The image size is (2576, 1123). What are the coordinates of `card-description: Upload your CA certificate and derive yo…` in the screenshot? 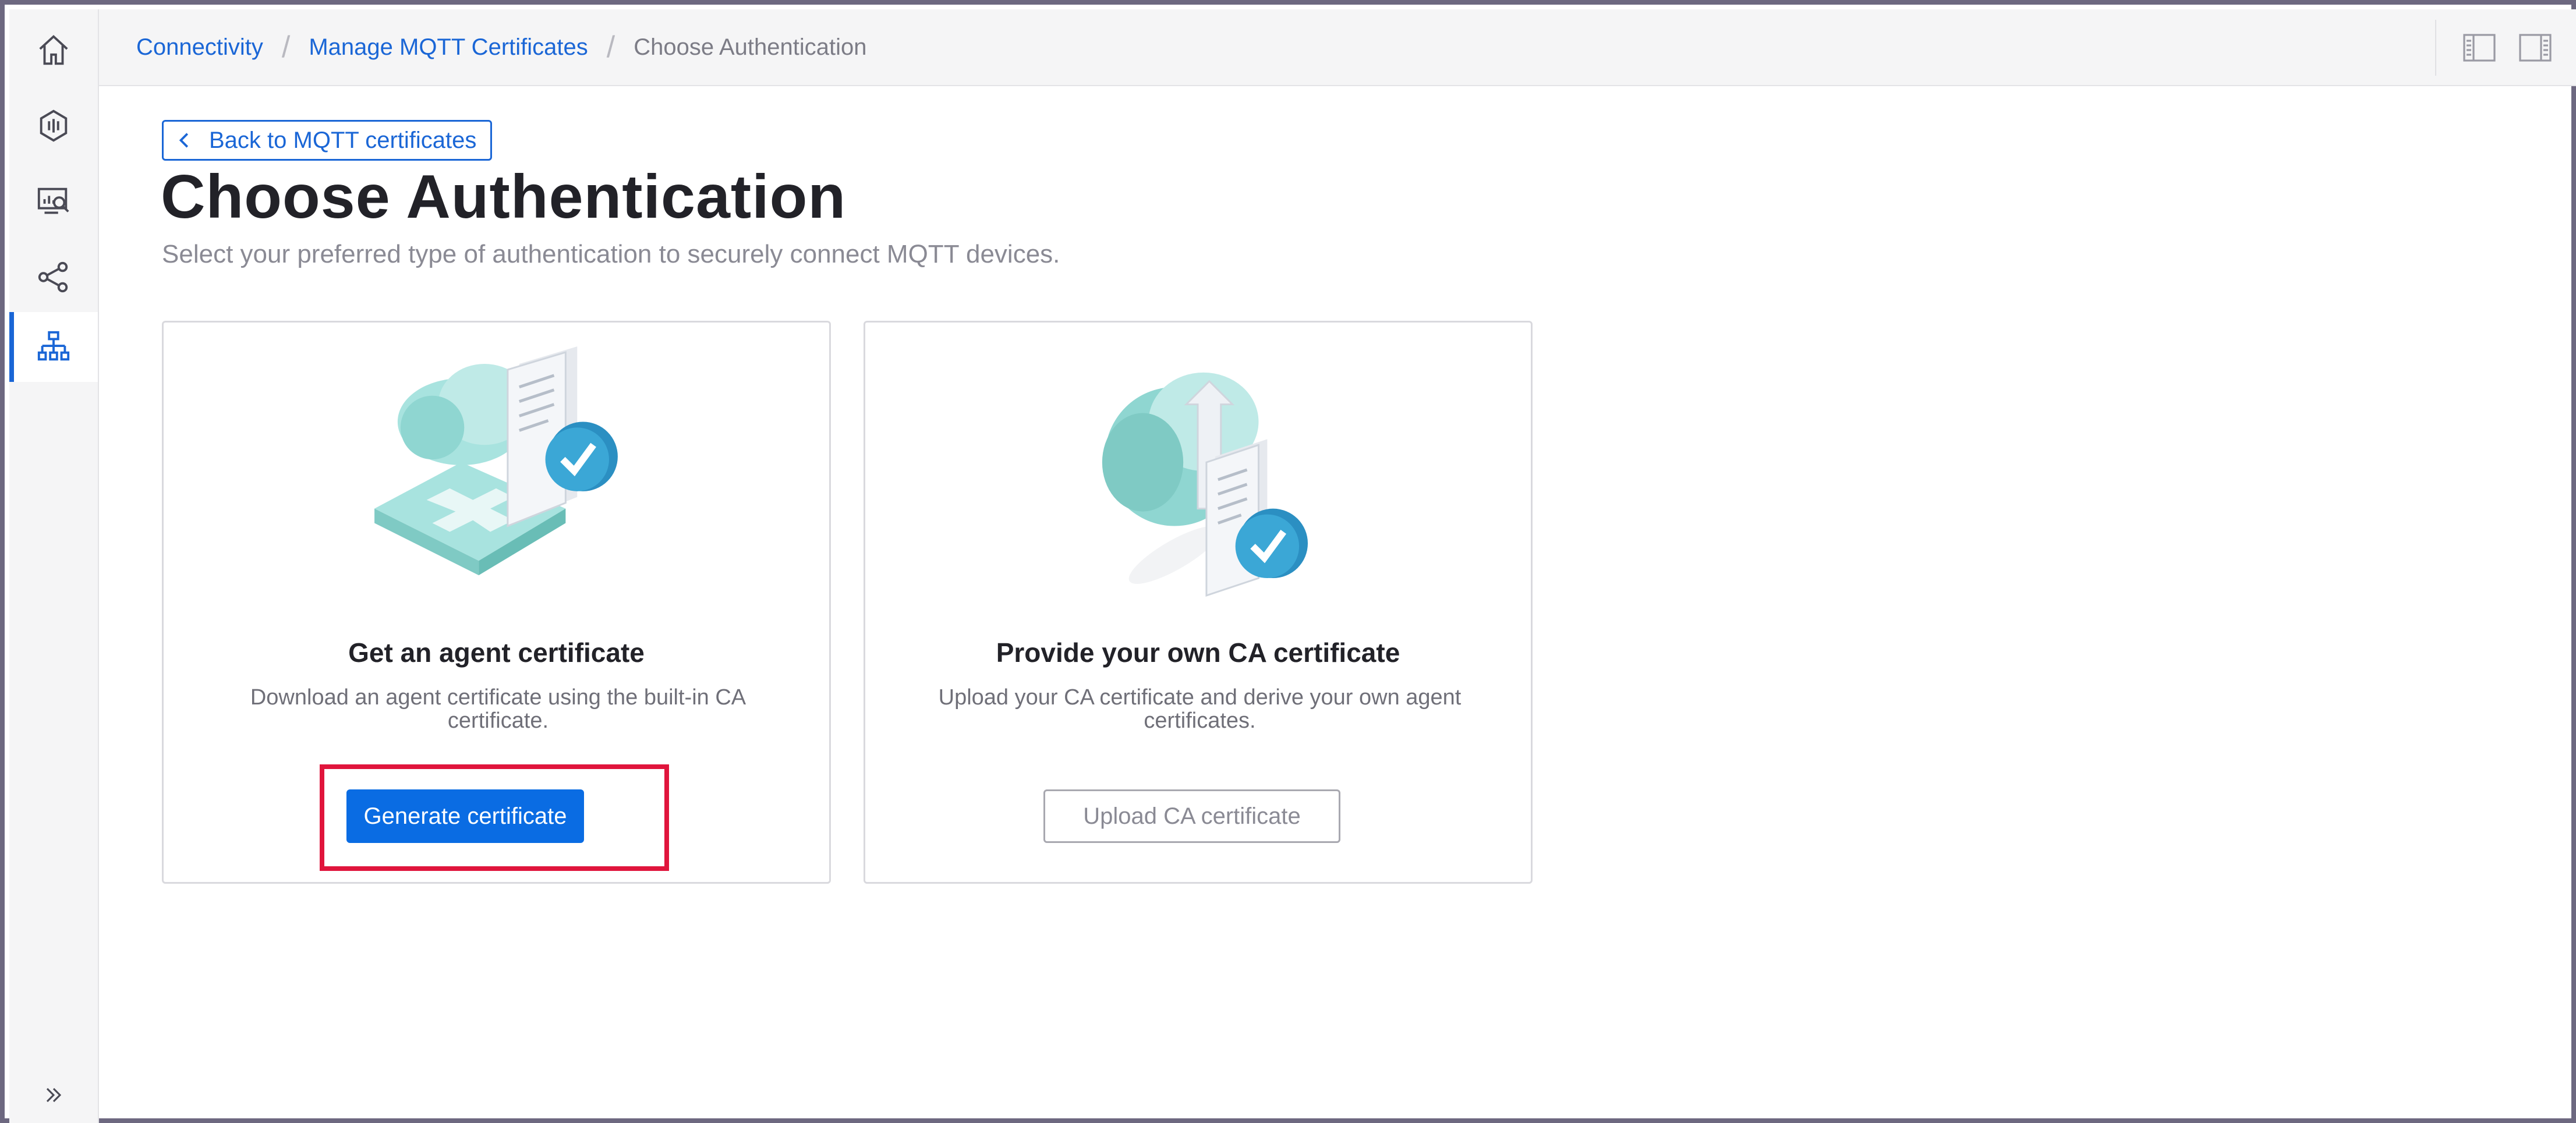 It's located at (1200, 709).